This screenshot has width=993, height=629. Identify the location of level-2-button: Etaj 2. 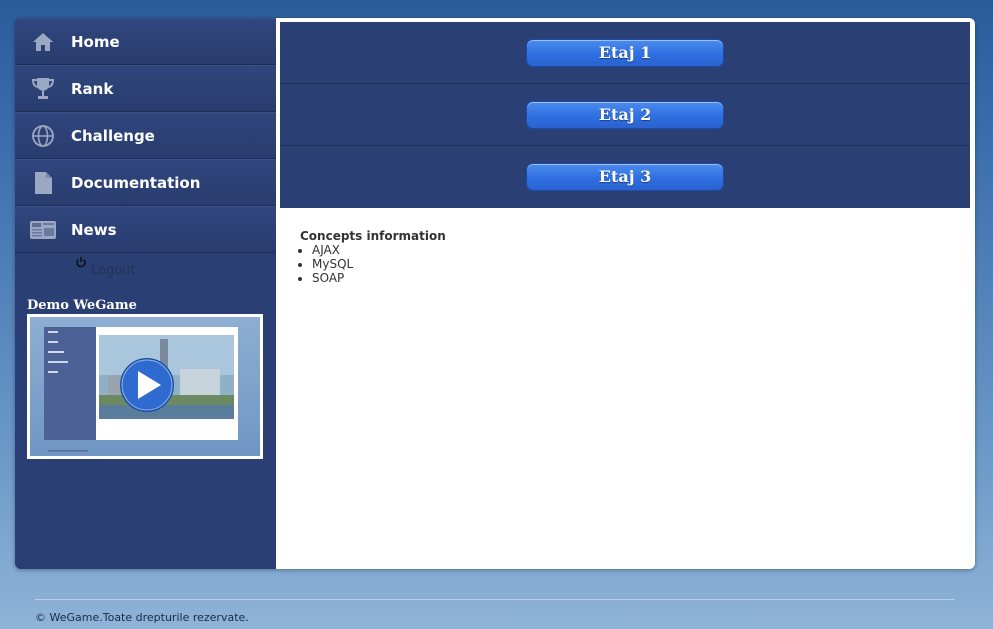
(625, 114).